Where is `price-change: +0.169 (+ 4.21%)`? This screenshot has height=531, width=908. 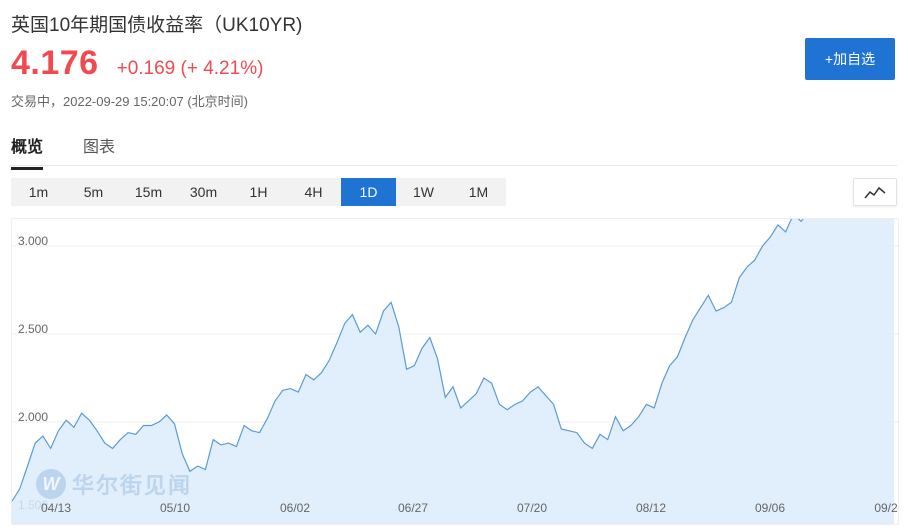
price-change: +0.169 (+ 4.21%) is located at coordinates (190, 68).